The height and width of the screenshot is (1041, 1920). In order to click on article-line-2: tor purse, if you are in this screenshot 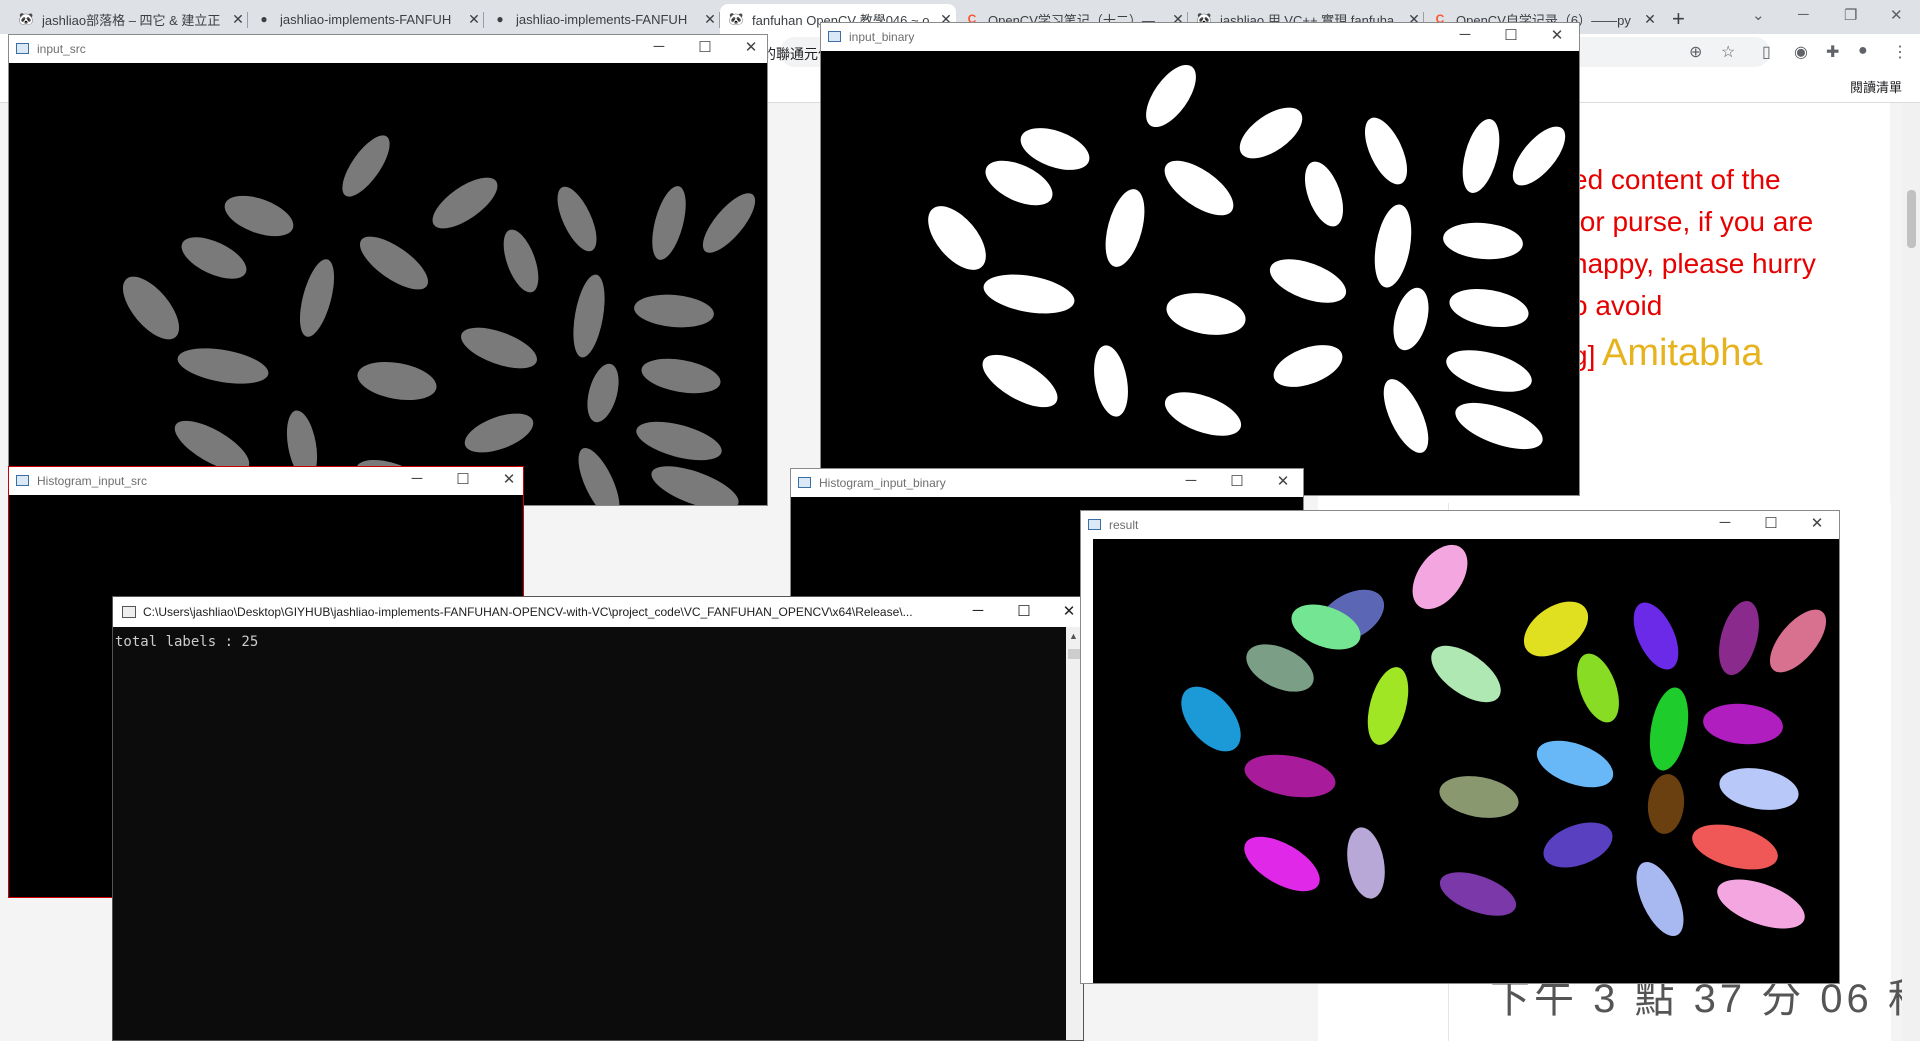, I will do `click(1693, 221)`.